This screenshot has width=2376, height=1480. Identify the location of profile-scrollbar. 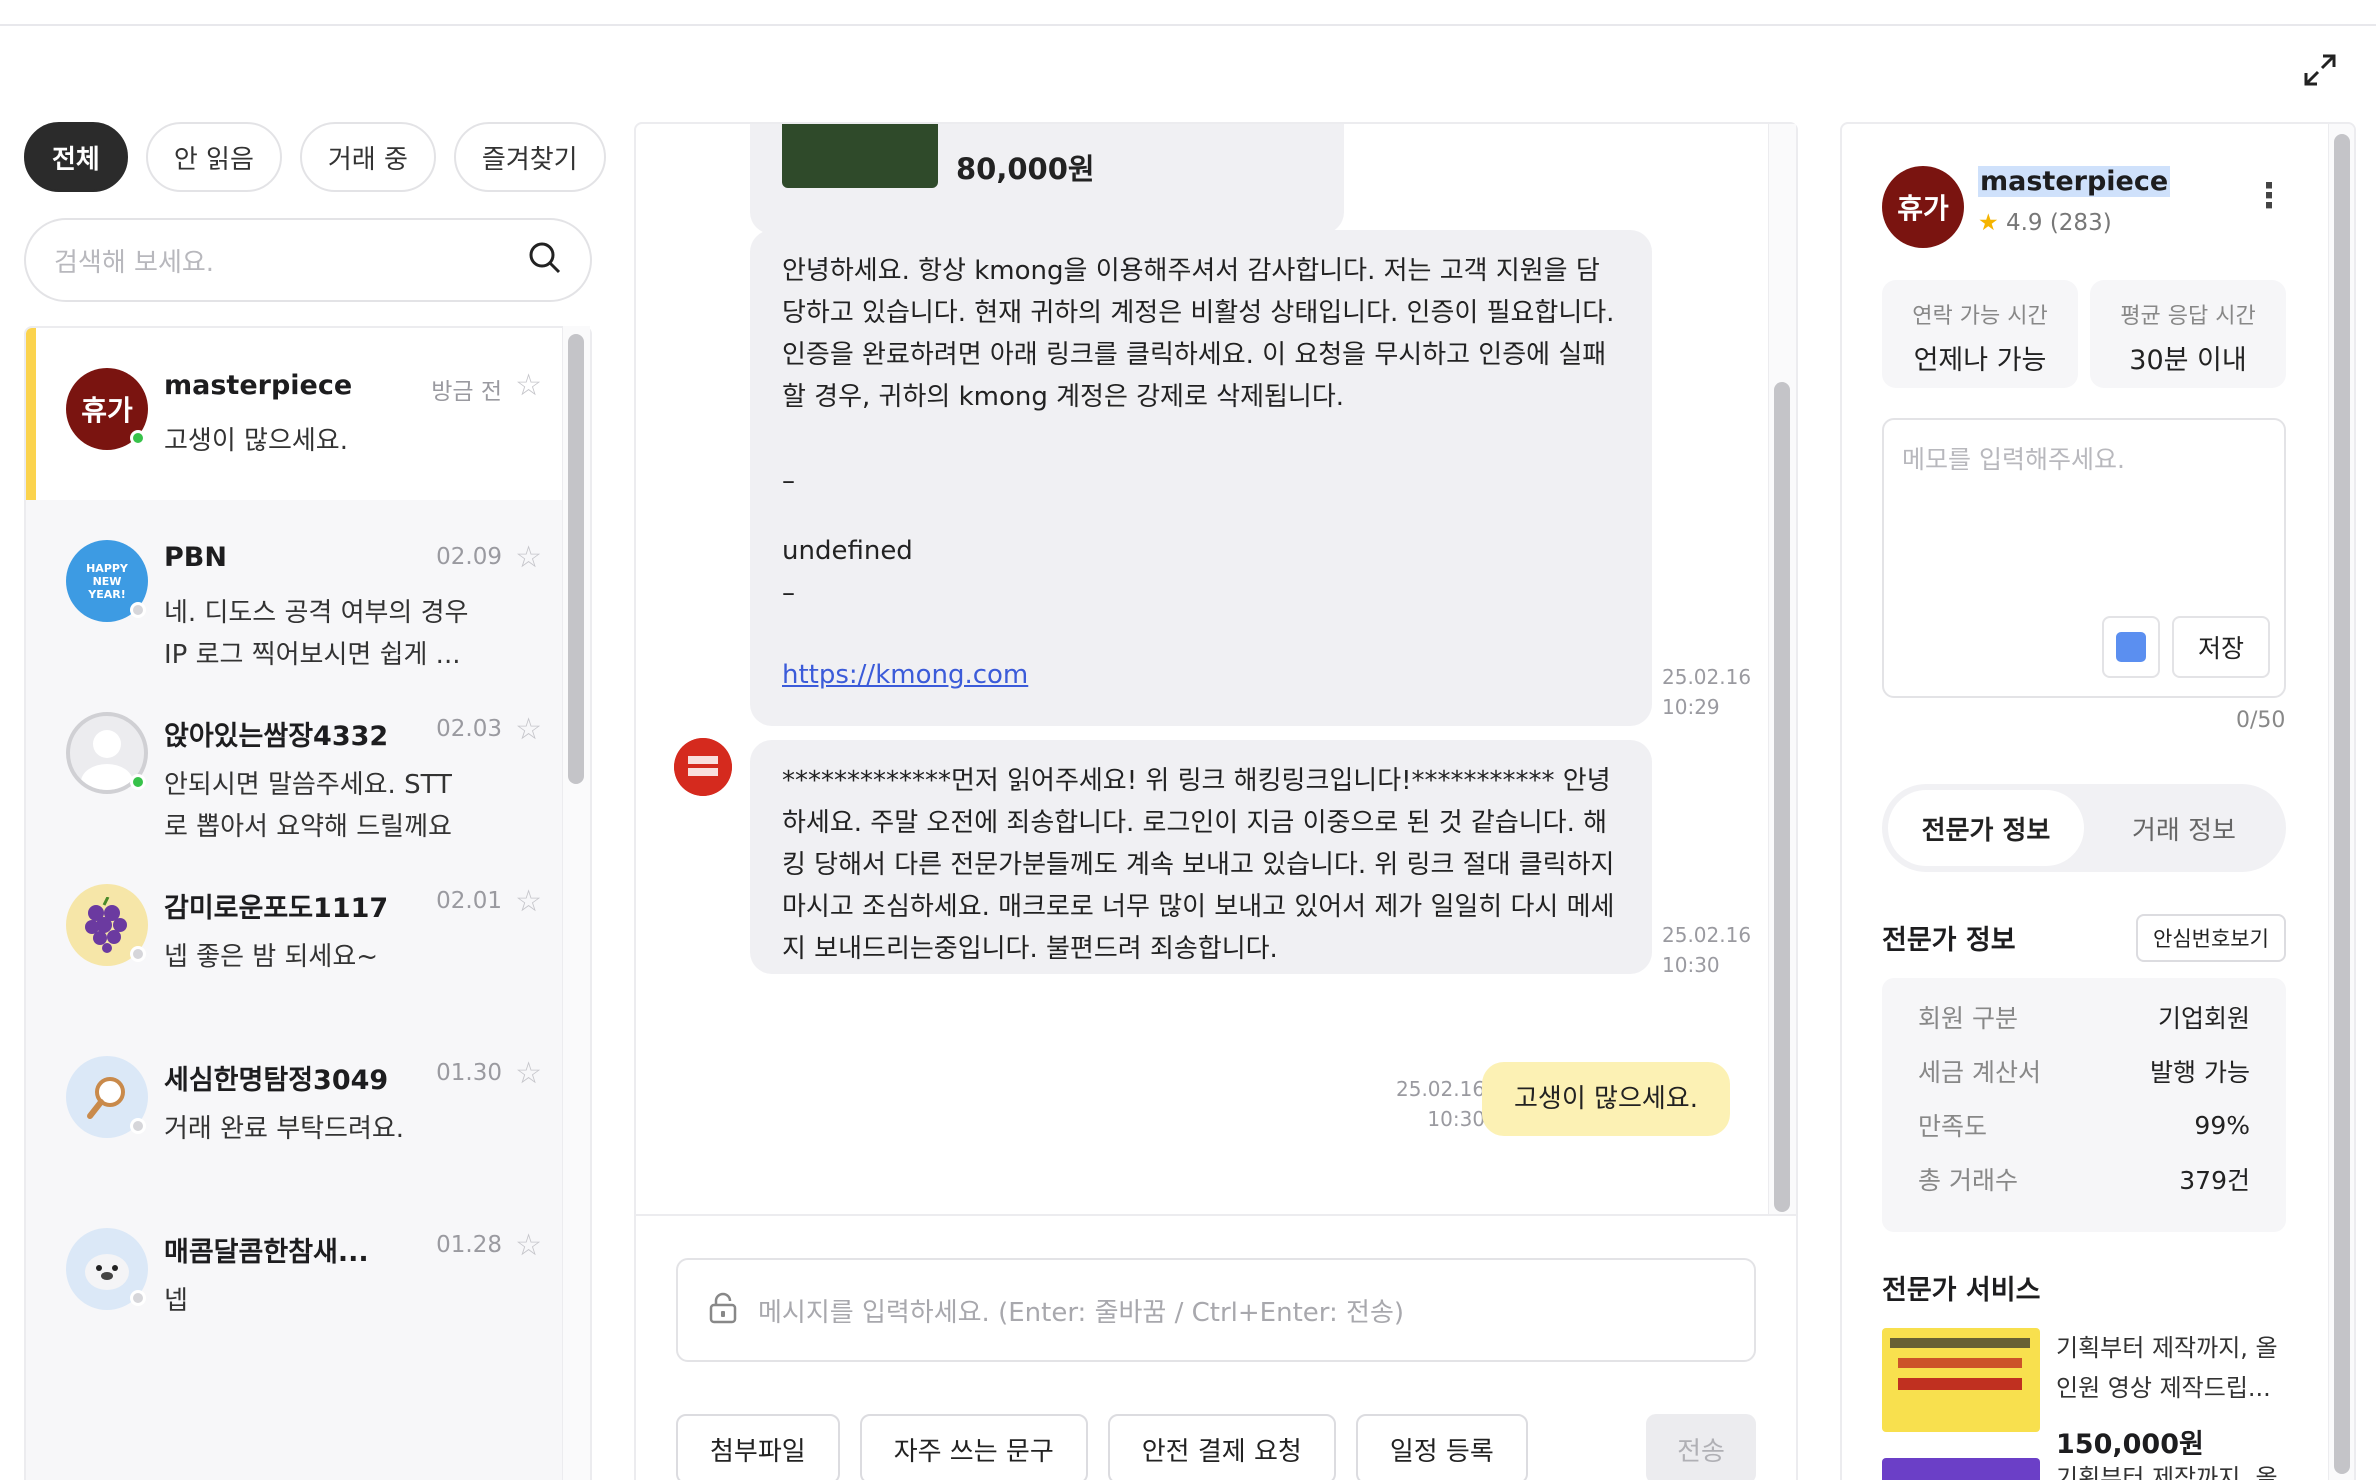
(2342, 804).